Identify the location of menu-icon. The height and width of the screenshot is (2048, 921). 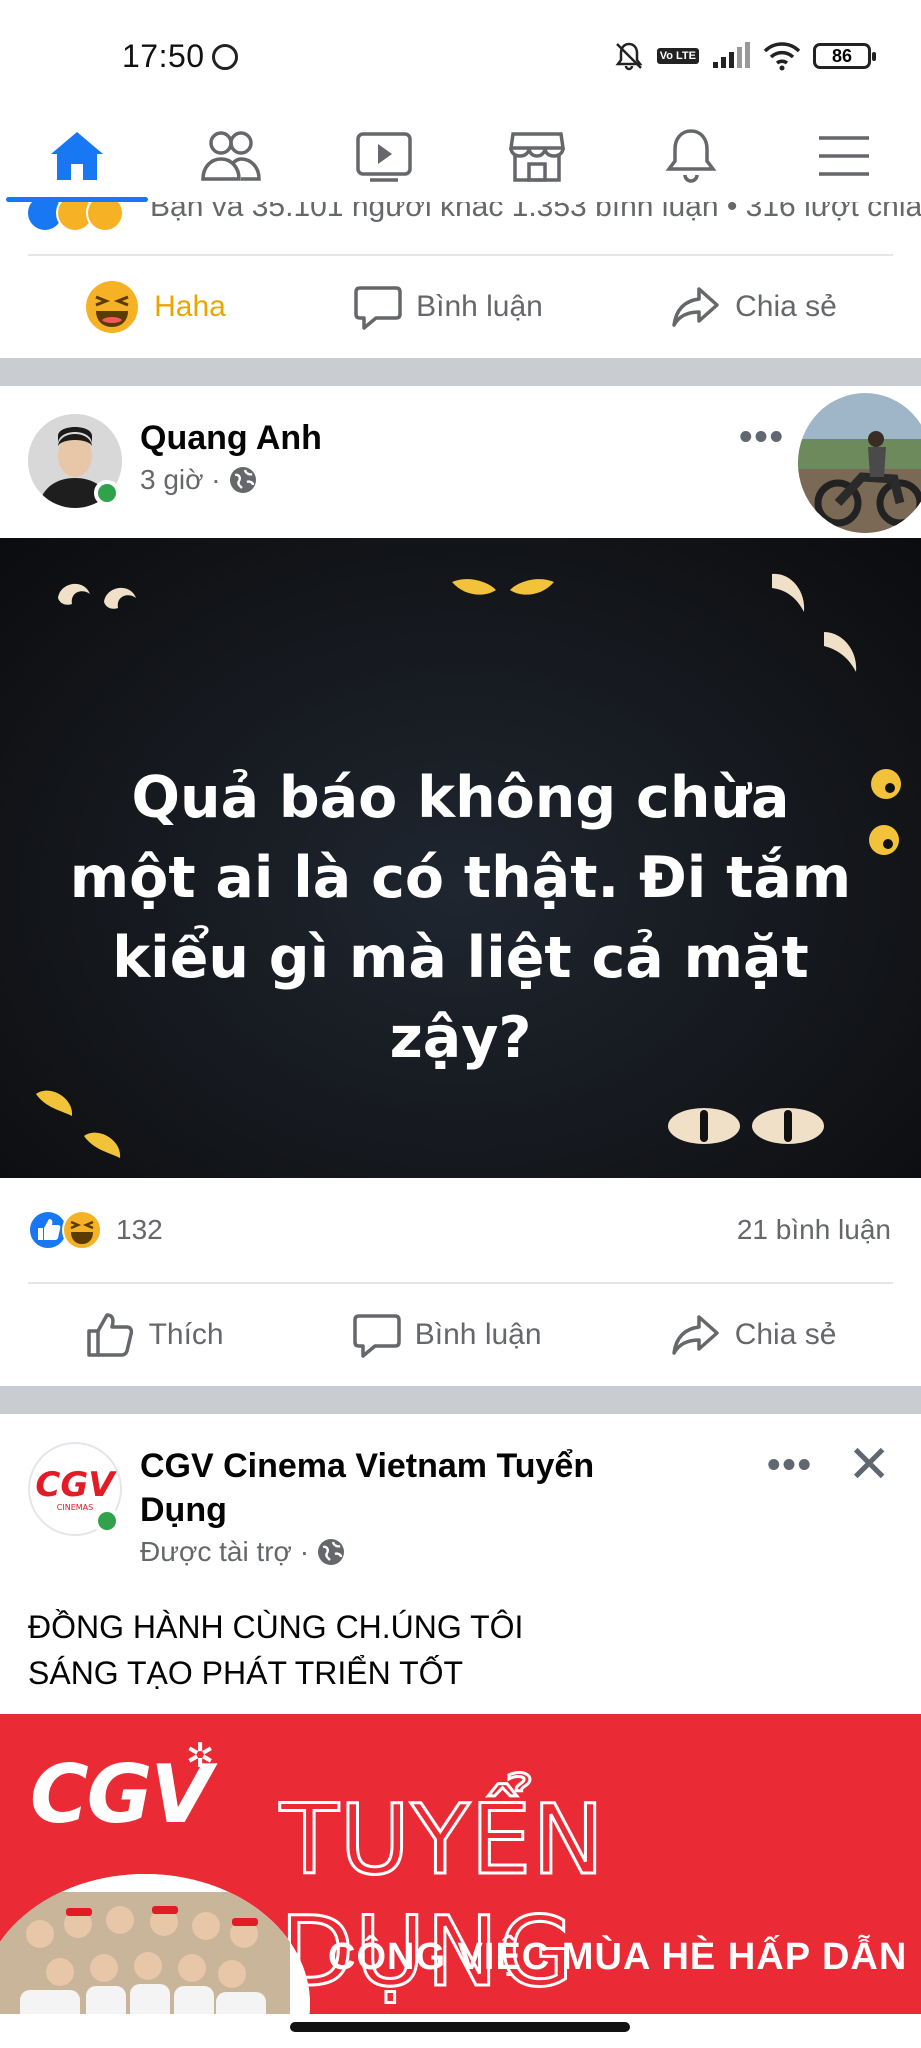
(844, 156).